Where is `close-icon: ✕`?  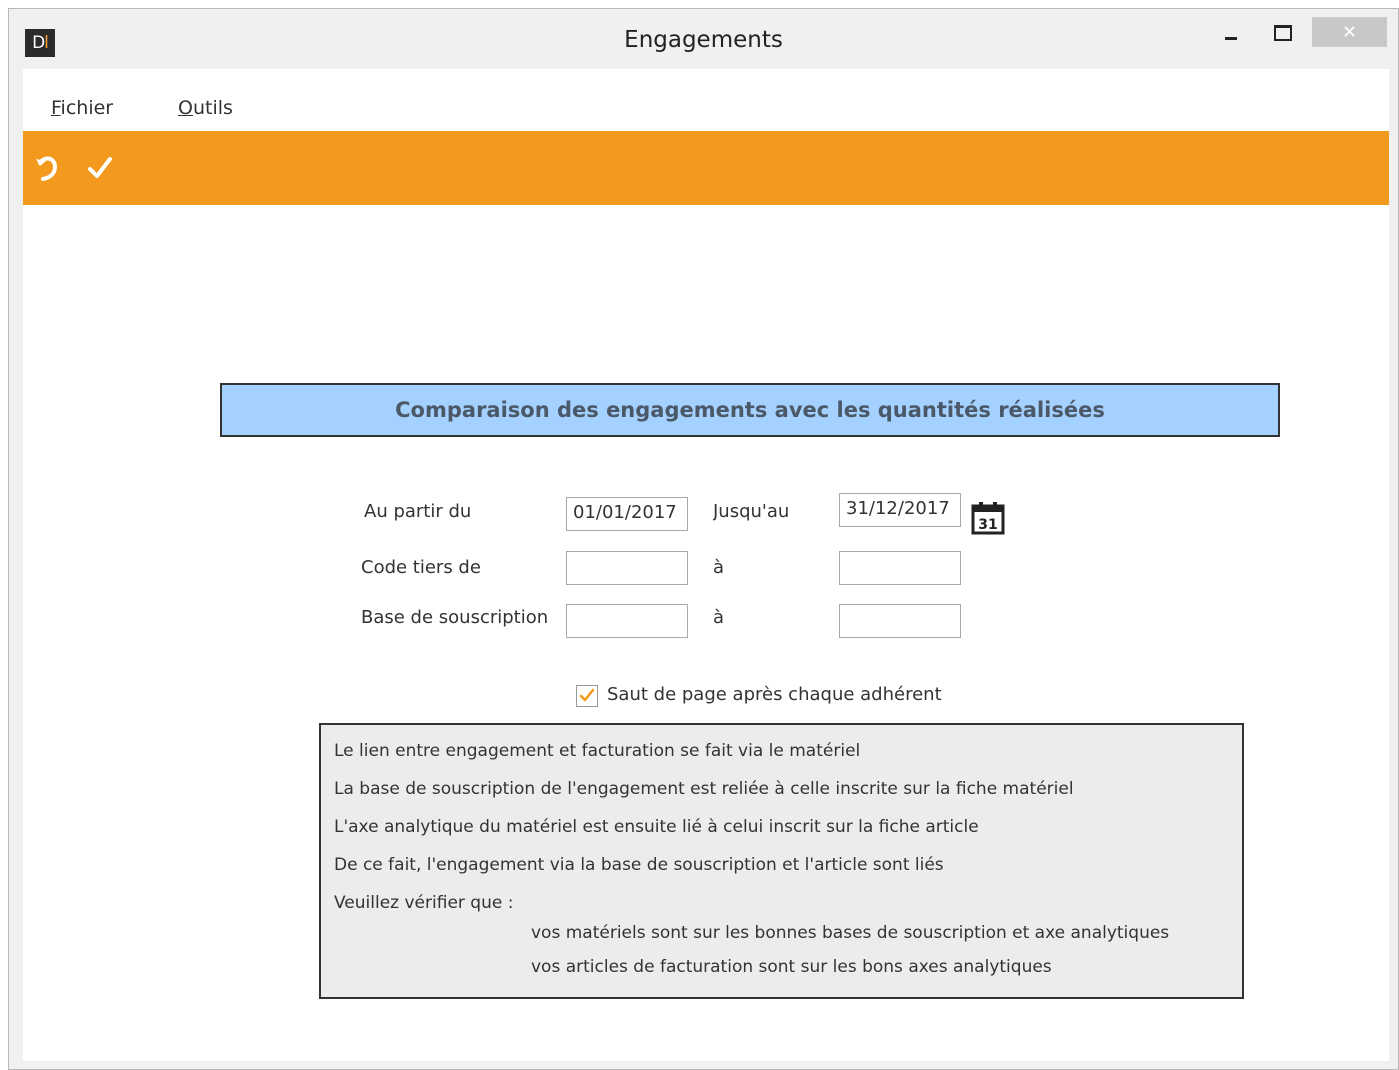
close-icon: ✕ is located at coordinates (1349, 32).